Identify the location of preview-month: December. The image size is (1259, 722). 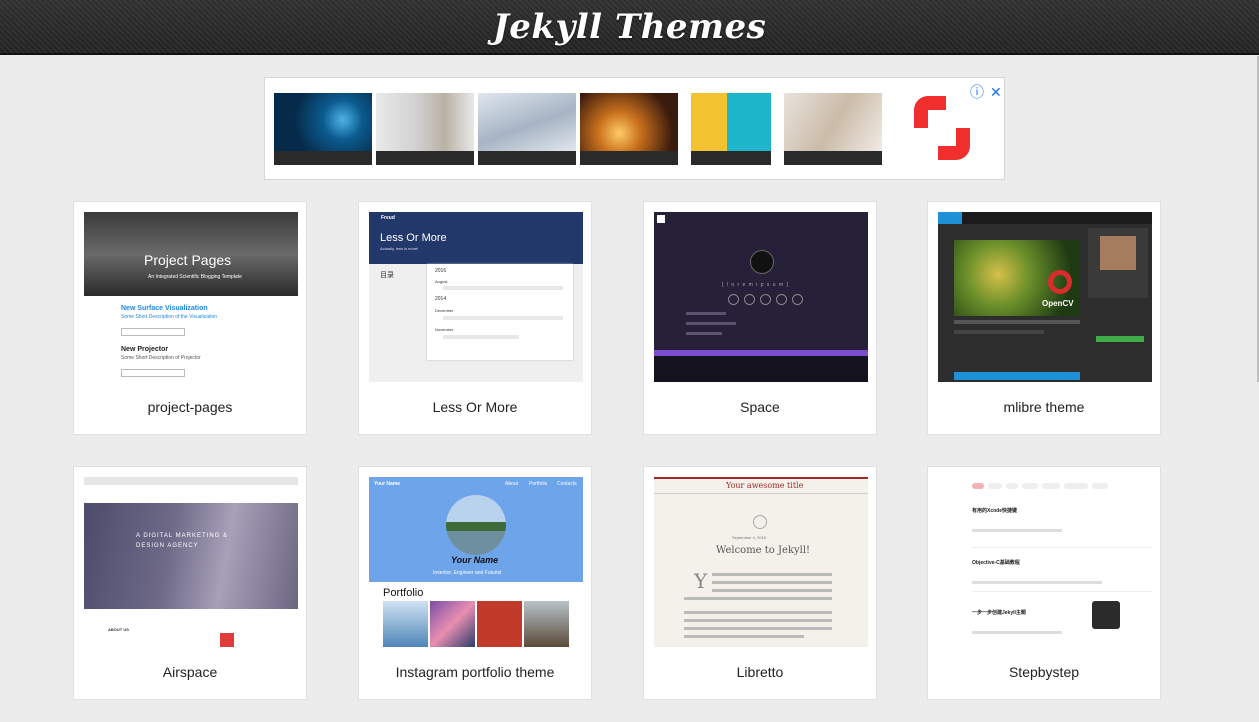
(444, 310).